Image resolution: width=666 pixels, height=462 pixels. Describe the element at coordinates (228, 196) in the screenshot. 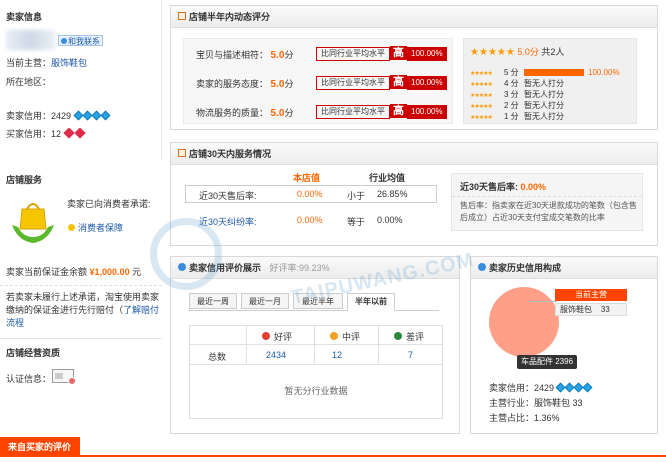

I see `service-row-label: 近30天售后率:` at that location.